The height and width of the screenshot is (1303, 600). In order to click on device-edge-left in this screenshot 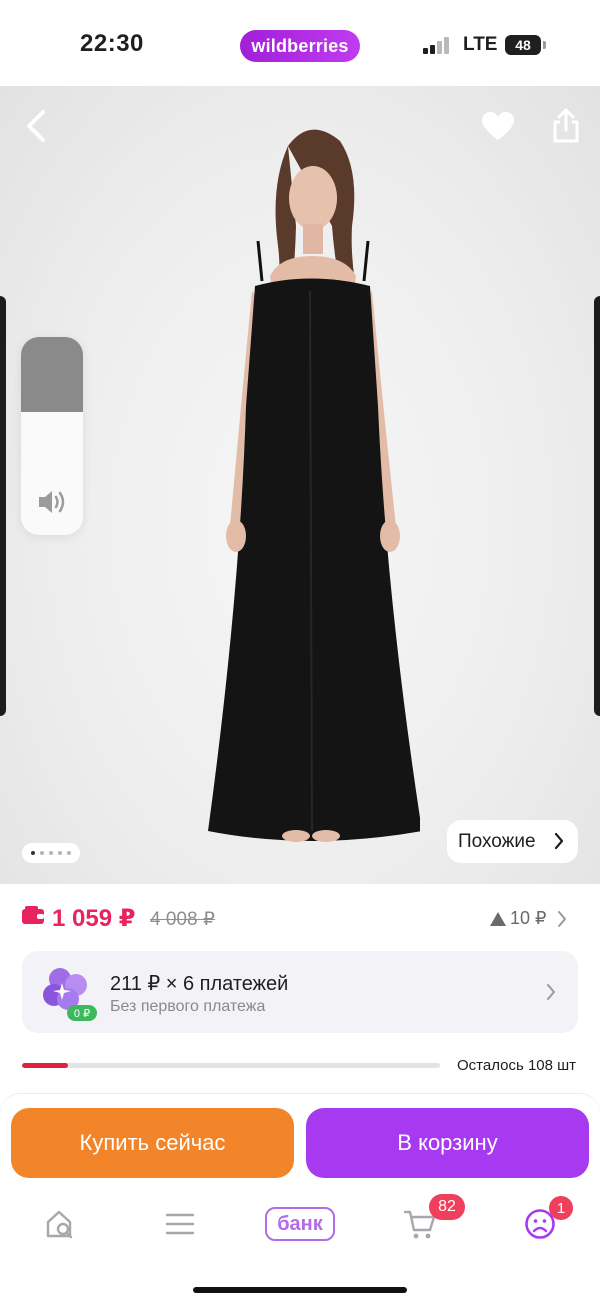, I will do `click(3, 506)`.